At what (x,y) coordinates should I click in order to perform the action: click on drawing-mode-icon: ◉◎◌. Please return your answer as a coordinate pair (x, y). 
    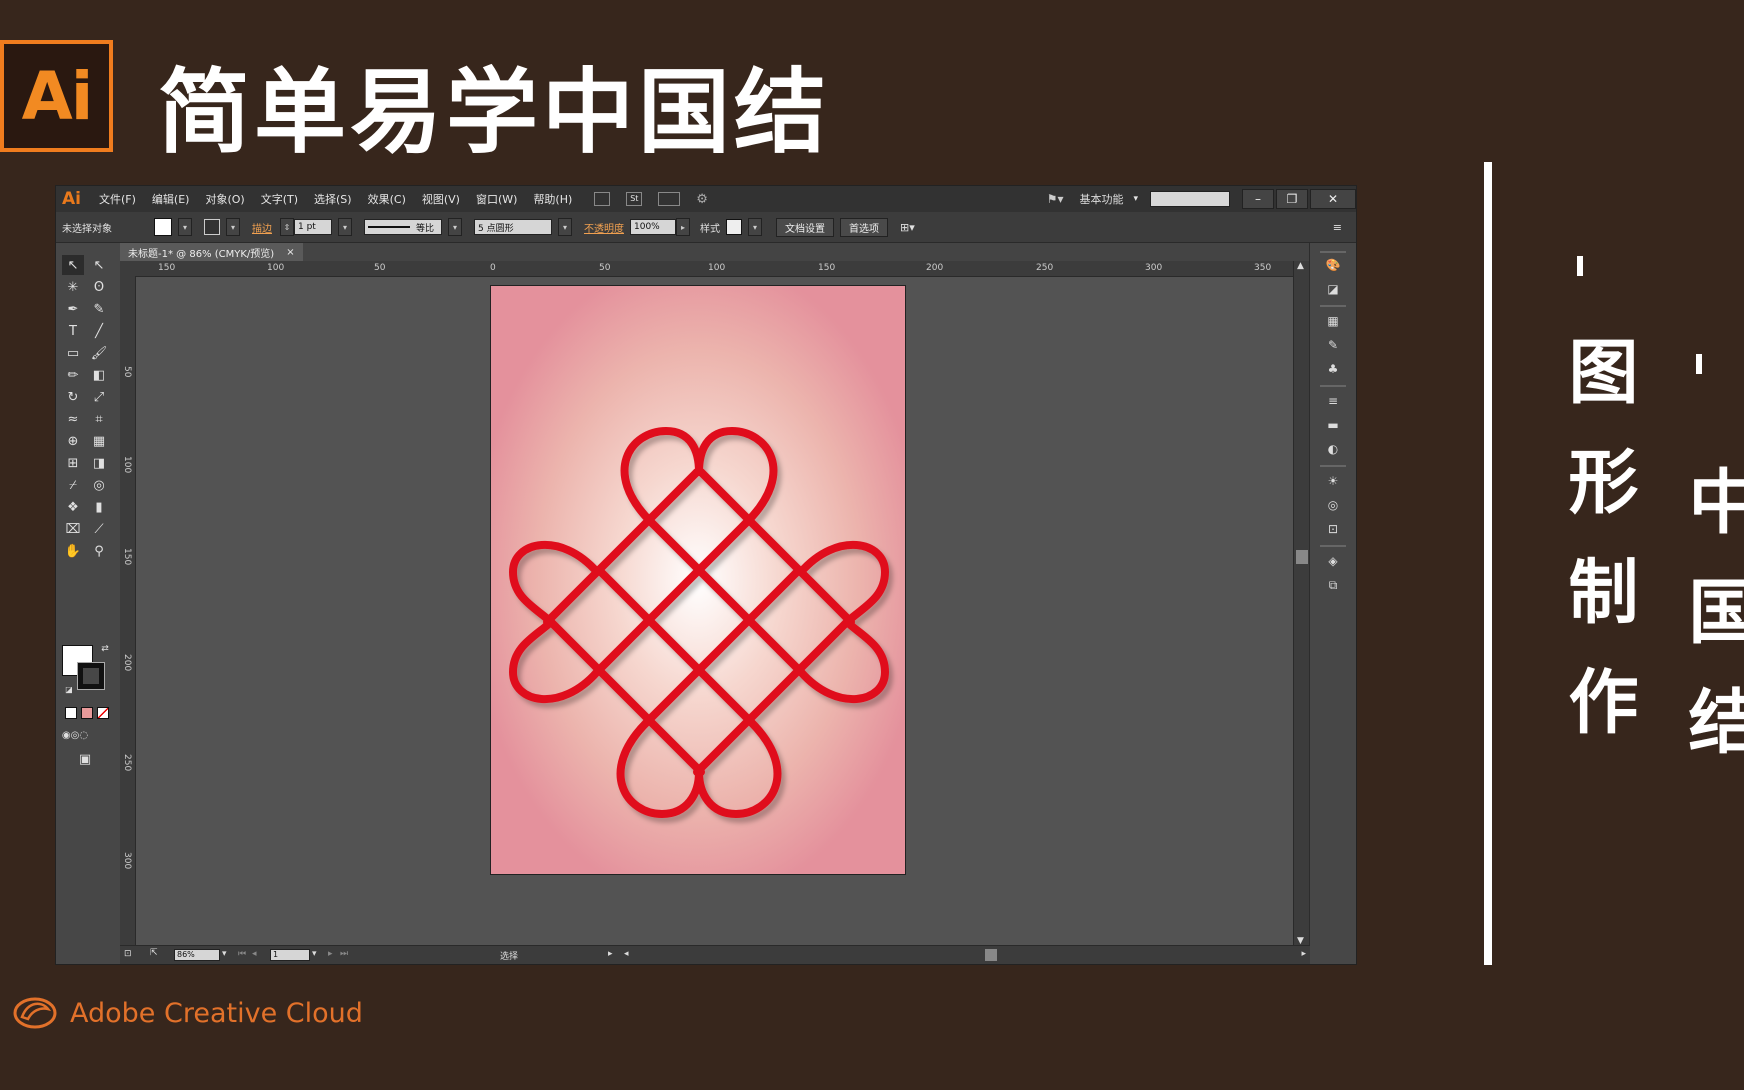
    Looking at the image, I should click on (75, 735).